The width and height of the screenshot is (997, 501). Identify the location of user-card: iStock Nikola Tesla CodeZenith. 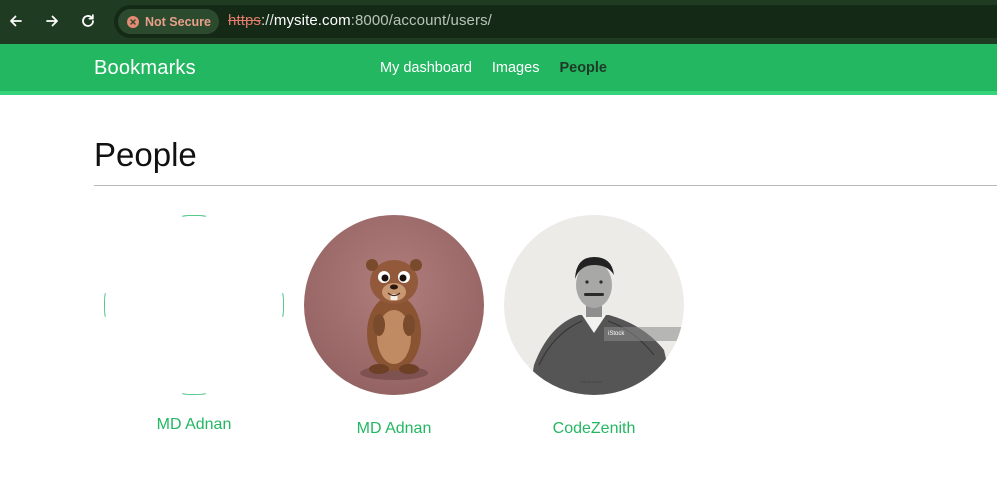
(594, 326).